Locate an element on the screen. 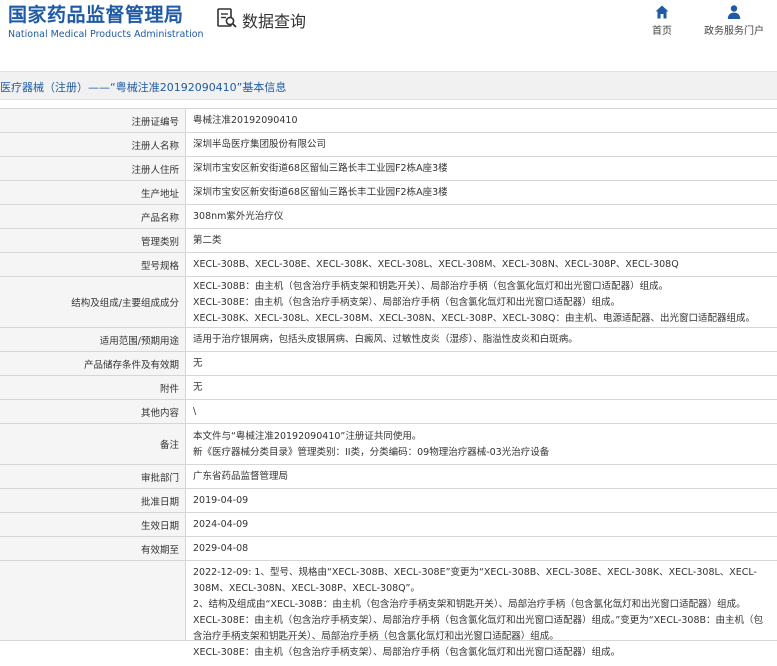  field-value-line: 308nm紫外光治疗仪 is located at coordinates (238, 216).